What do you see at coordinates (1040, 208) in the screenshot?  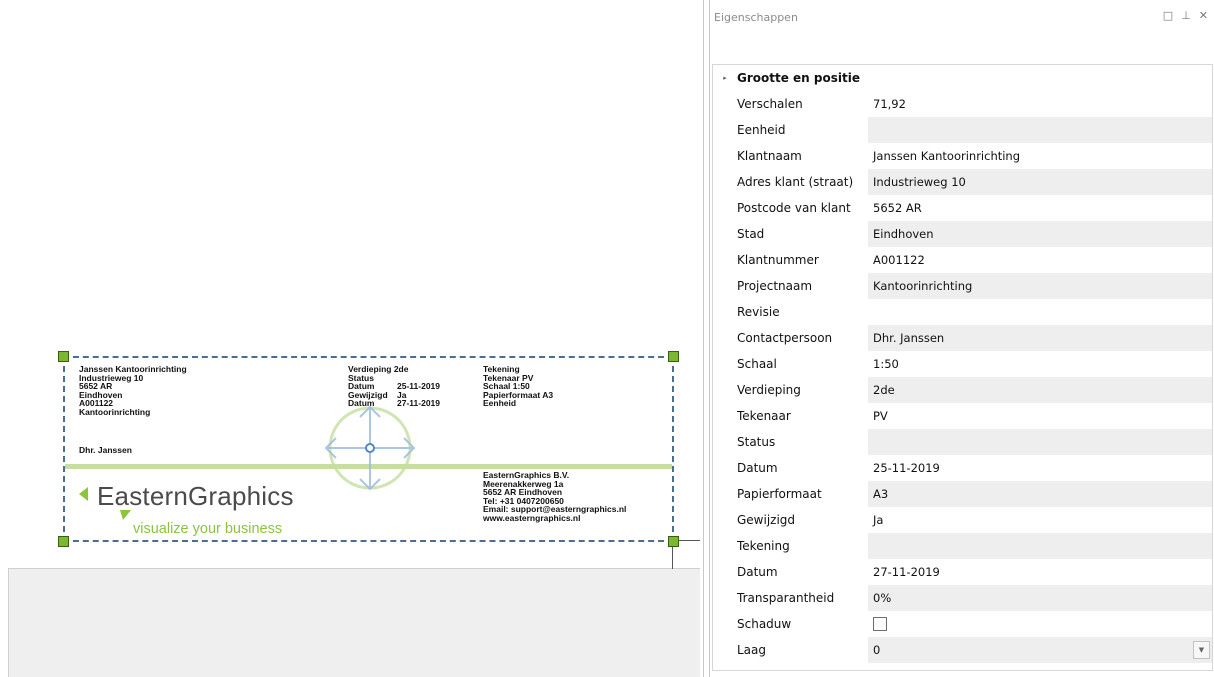 I see `property-value: 5652 AR` at bounding box center [1040, 208].